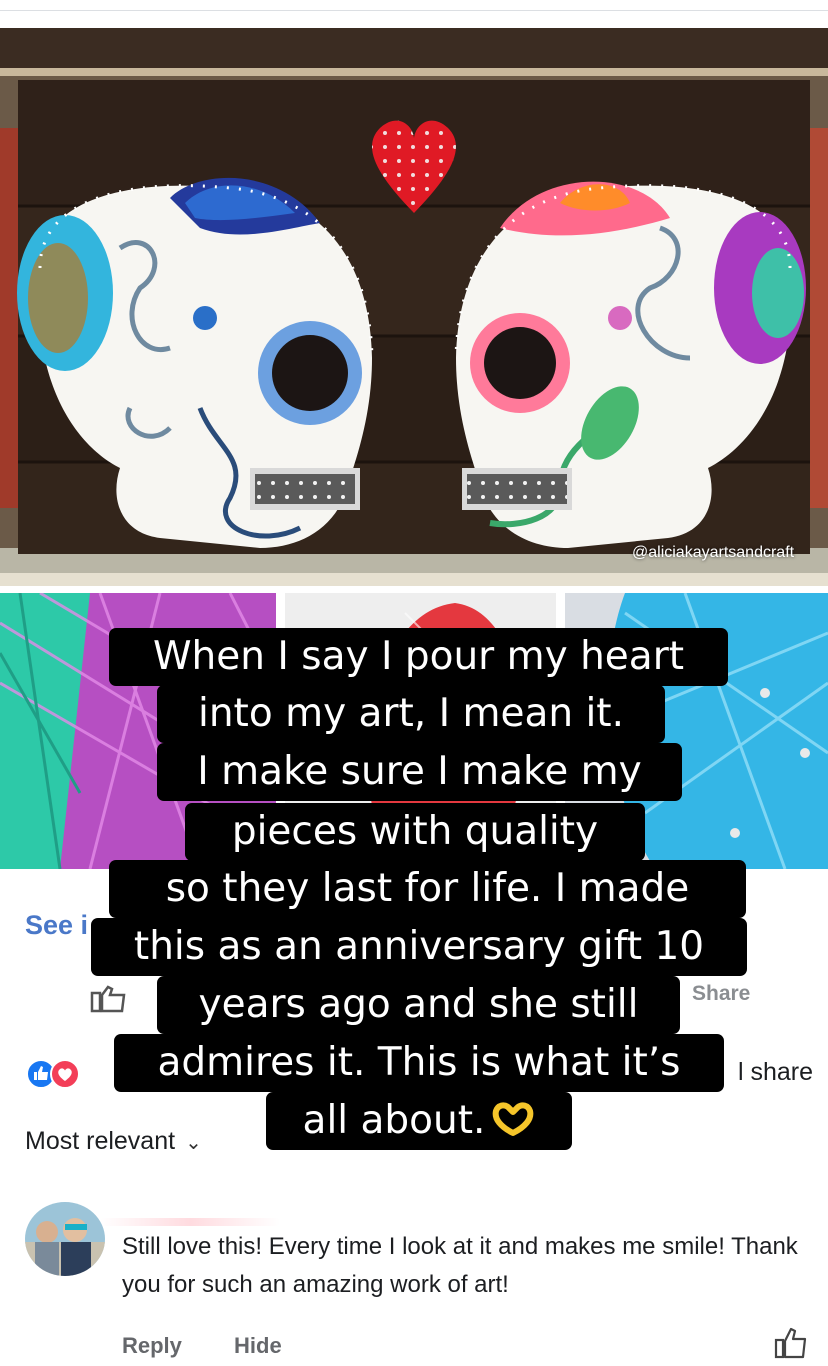  What do you see at coordinates (721, 994) in the screenshot?
I see `share-button: Share` at bounding box center [721, 994].